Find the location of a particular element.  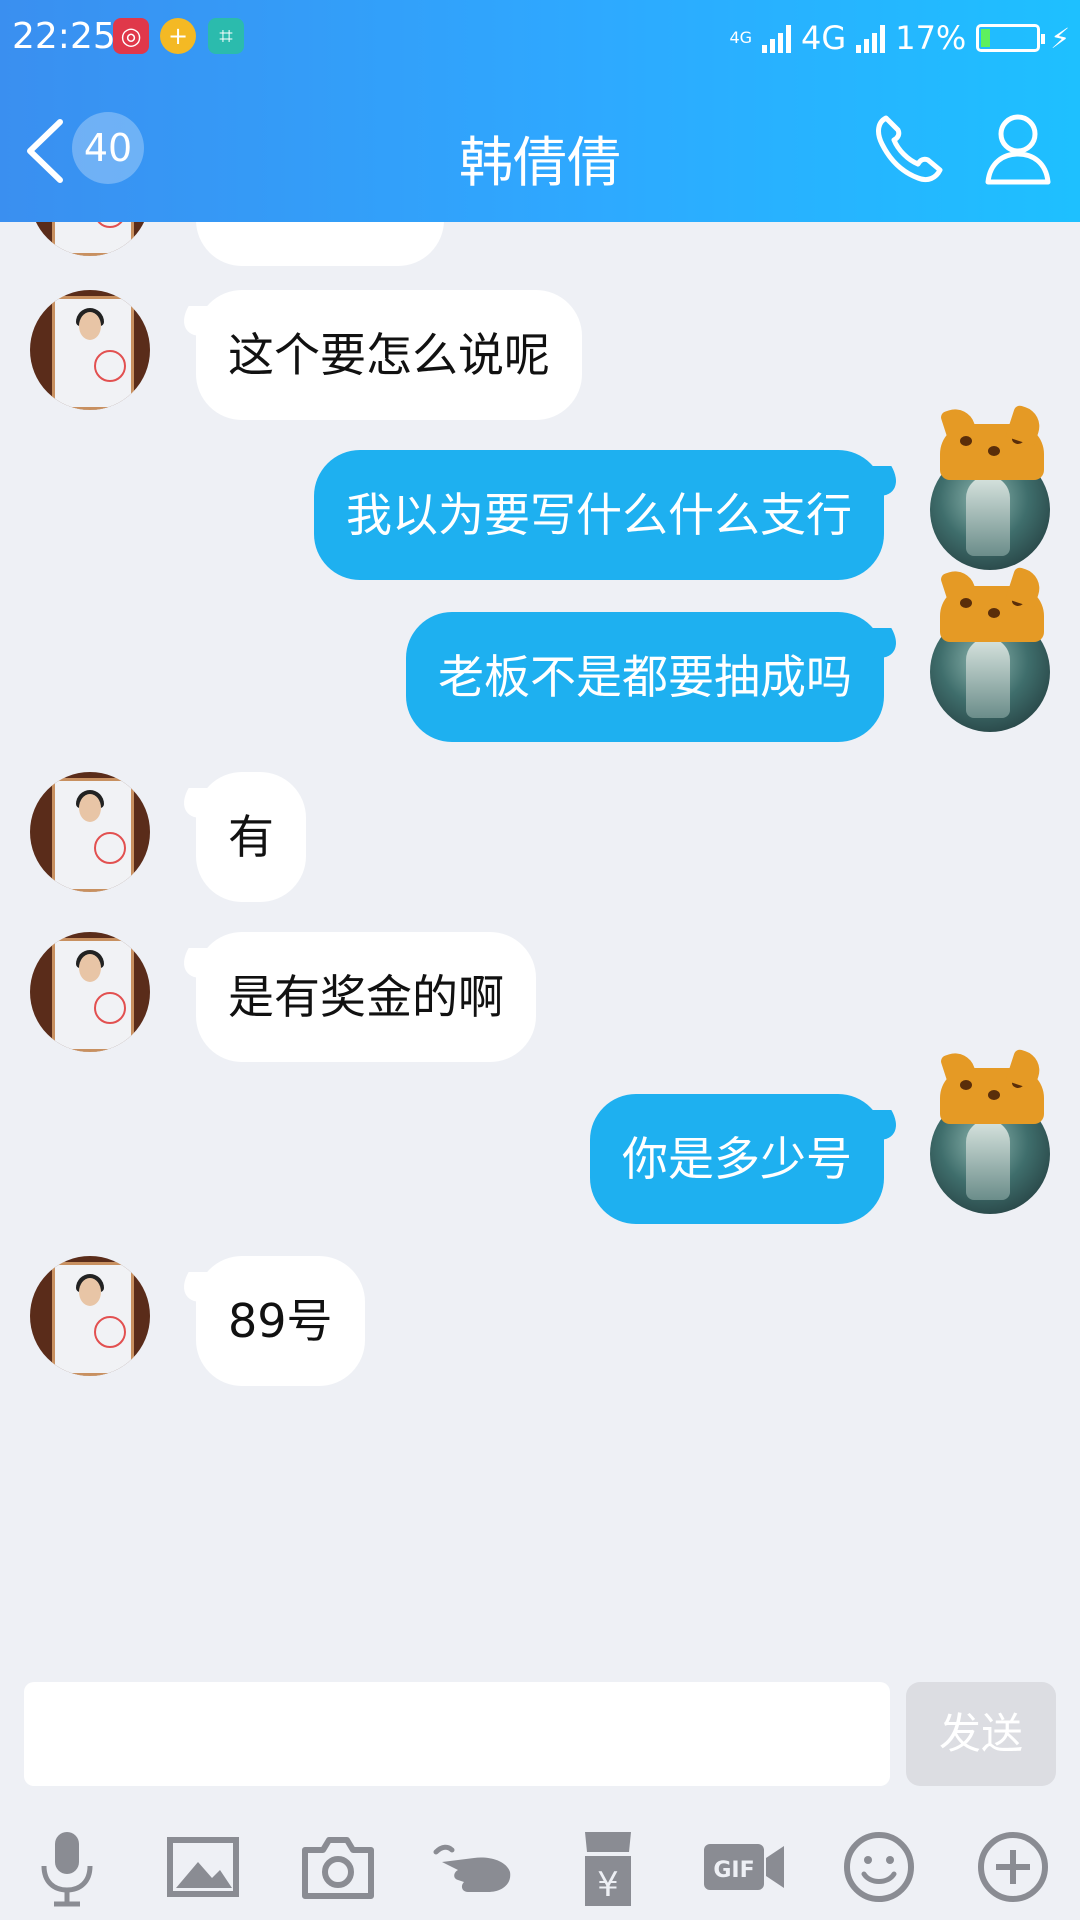

message-row: 是有奖金的啊 is located at coordinates (540, 997).